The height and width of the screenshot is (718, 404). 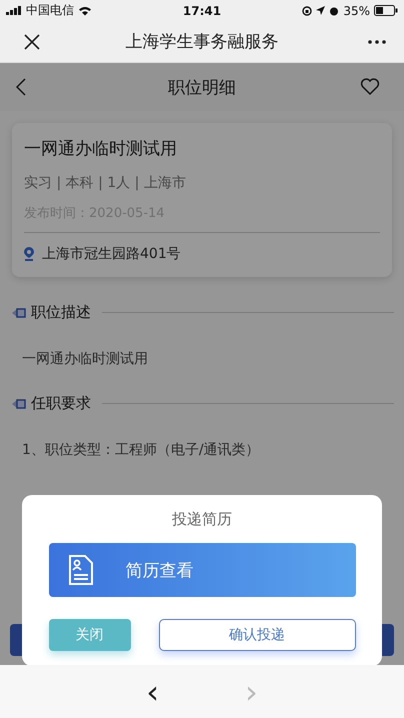 I want to click on app-title: 上海学生事务融服务, so click(x=202, y=42).